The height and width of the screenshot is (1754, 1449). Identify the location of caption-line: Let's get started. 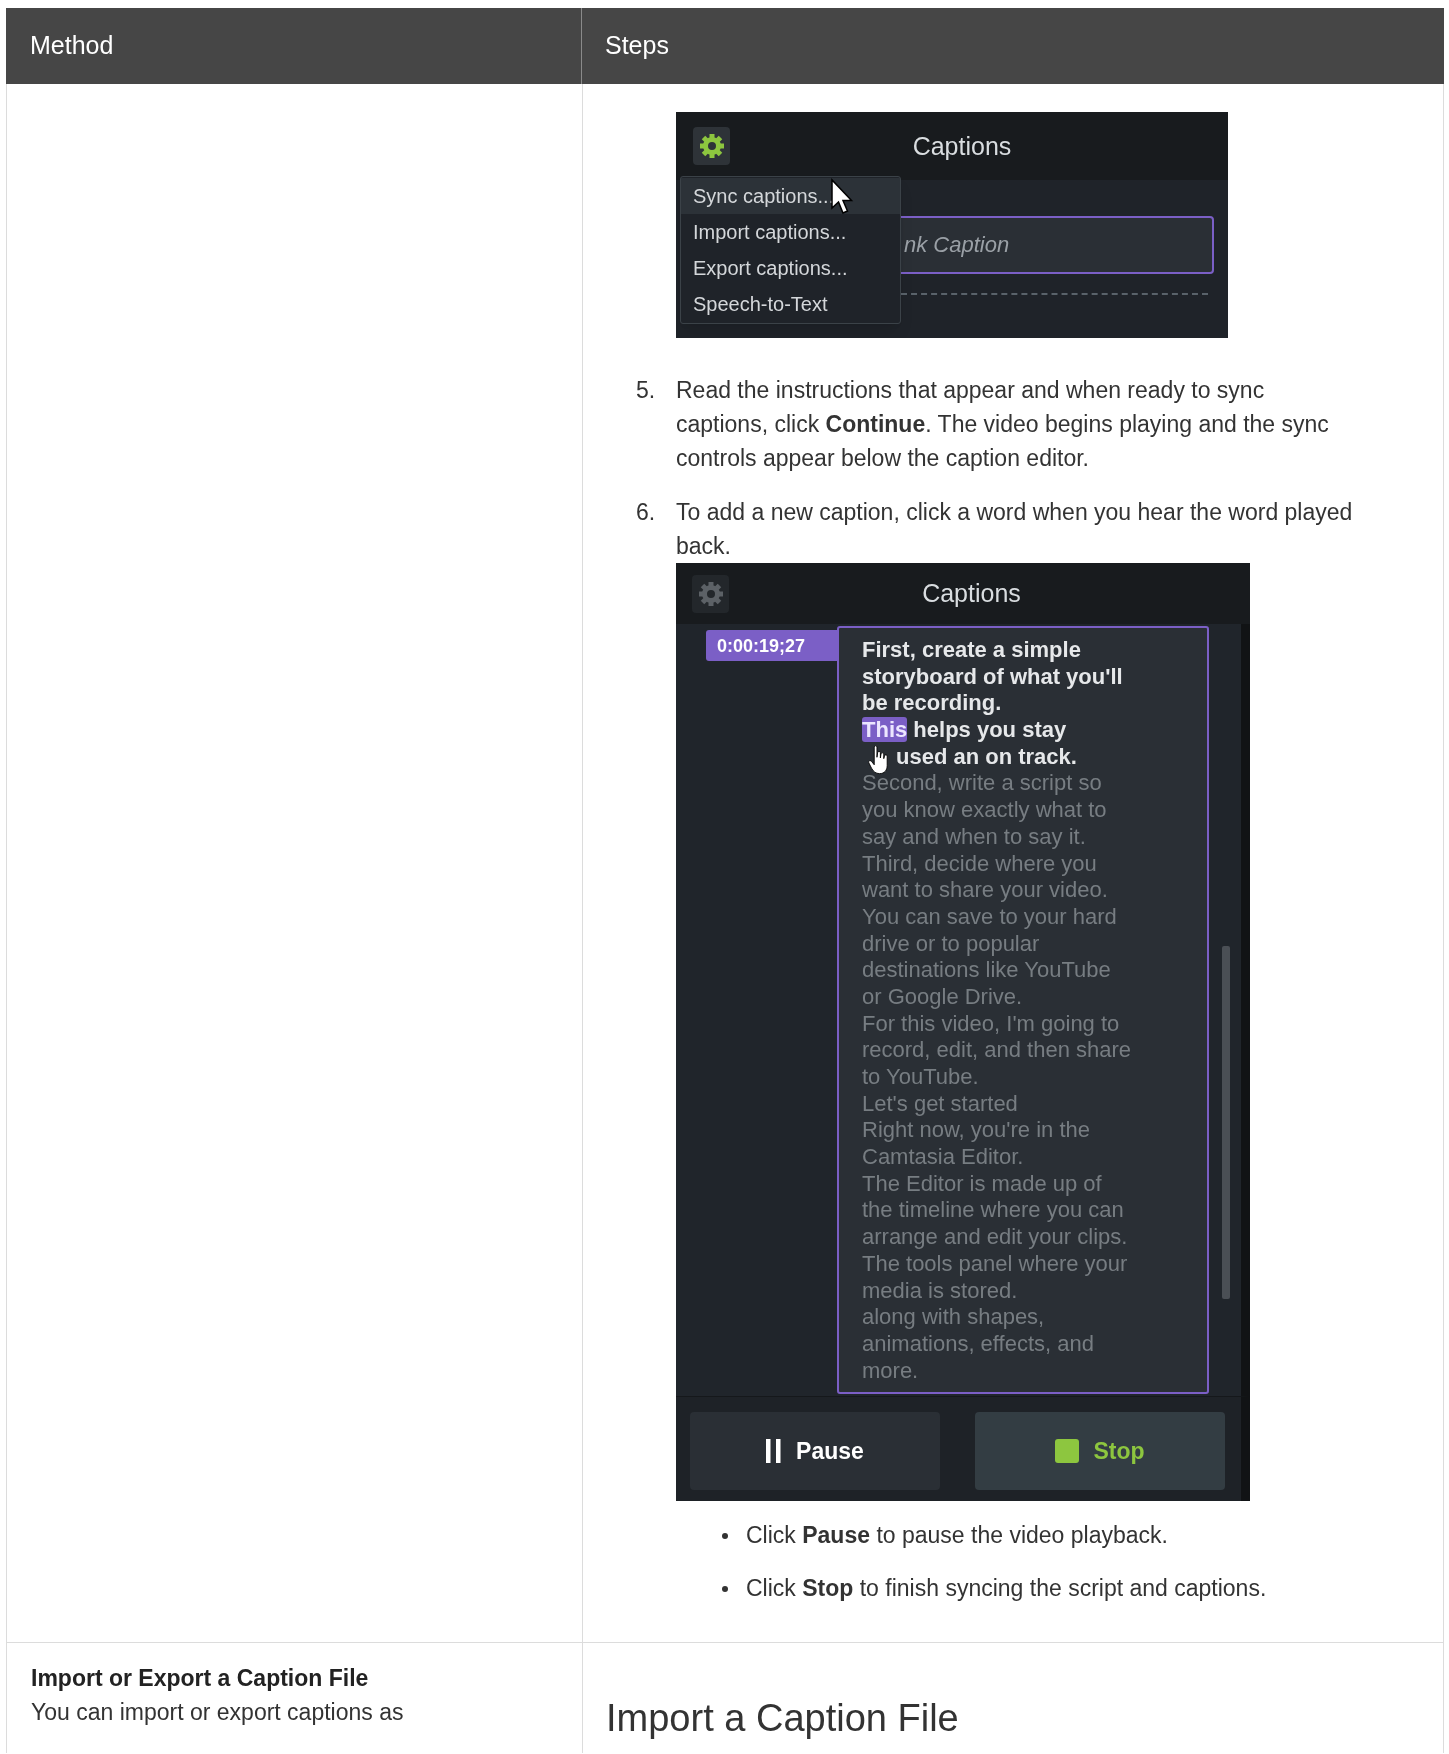
(940, 1104).